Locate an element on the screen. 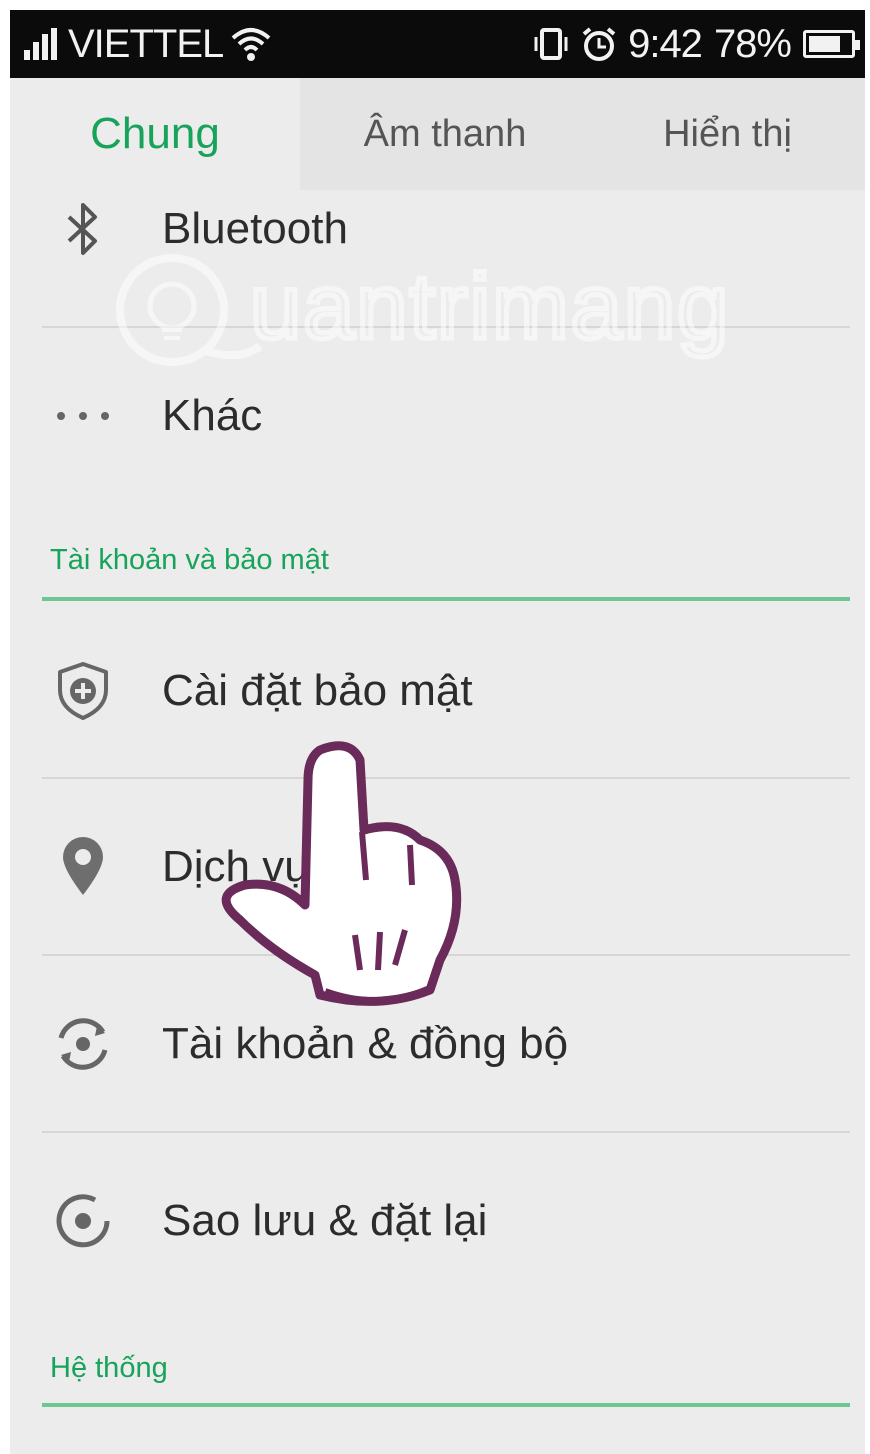 The height and width of the screenshot is (1454, 870). settings-item-security: Cài đặt bảo mật is located at coordinates (437, 691).